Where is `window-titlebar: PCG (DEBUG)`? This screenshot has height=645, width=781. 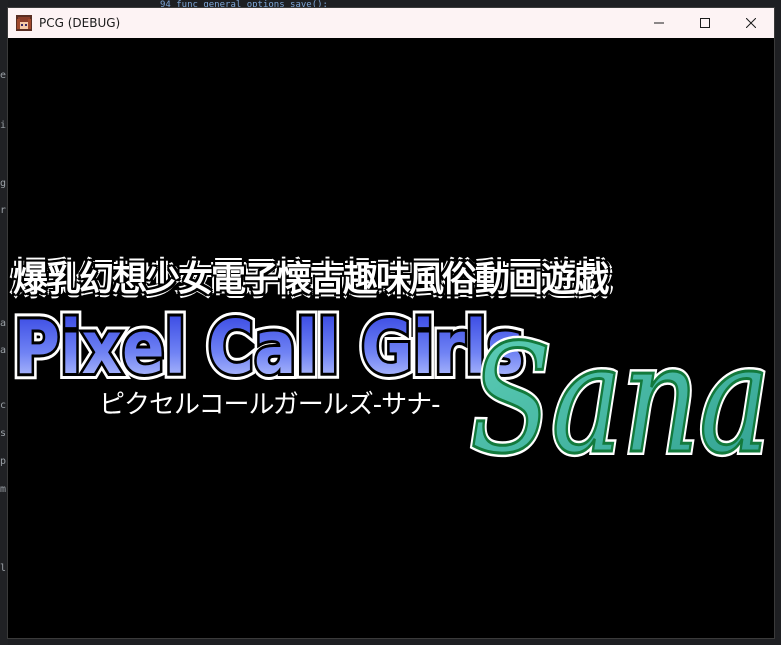 window-titlebar: PCG (DEBUG) is located at coordinates (391, 23).